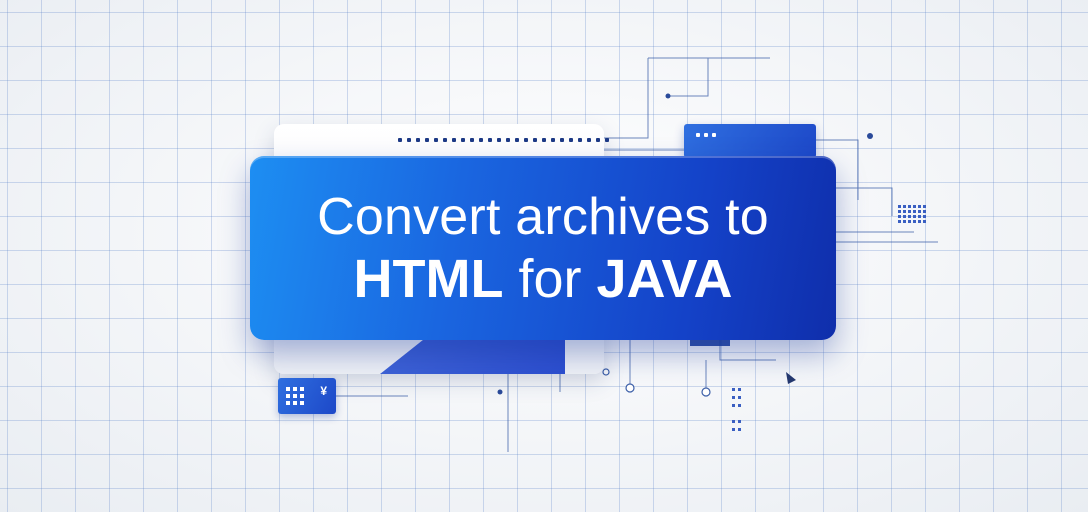 Image resolution: width=1088 pixels, height=512 pixels. I want to click on window-dot-strip, so click(503, 140).